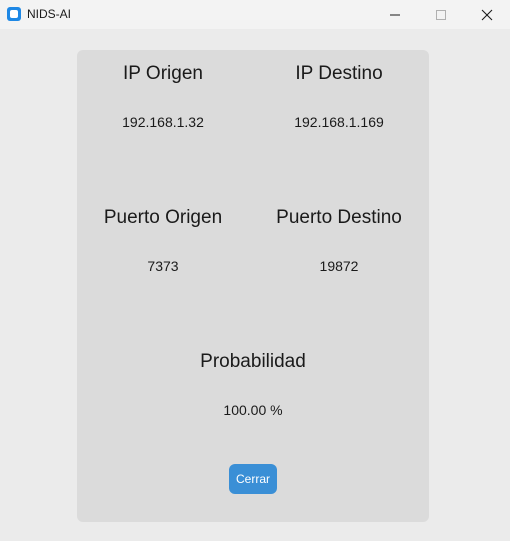 Image resolution: width=510 pixels, height=541 pixels. Describe the element at coordinates (163, 217) in the screenshot. I see `puerto-origen-label: Puerto Origen` at that location.